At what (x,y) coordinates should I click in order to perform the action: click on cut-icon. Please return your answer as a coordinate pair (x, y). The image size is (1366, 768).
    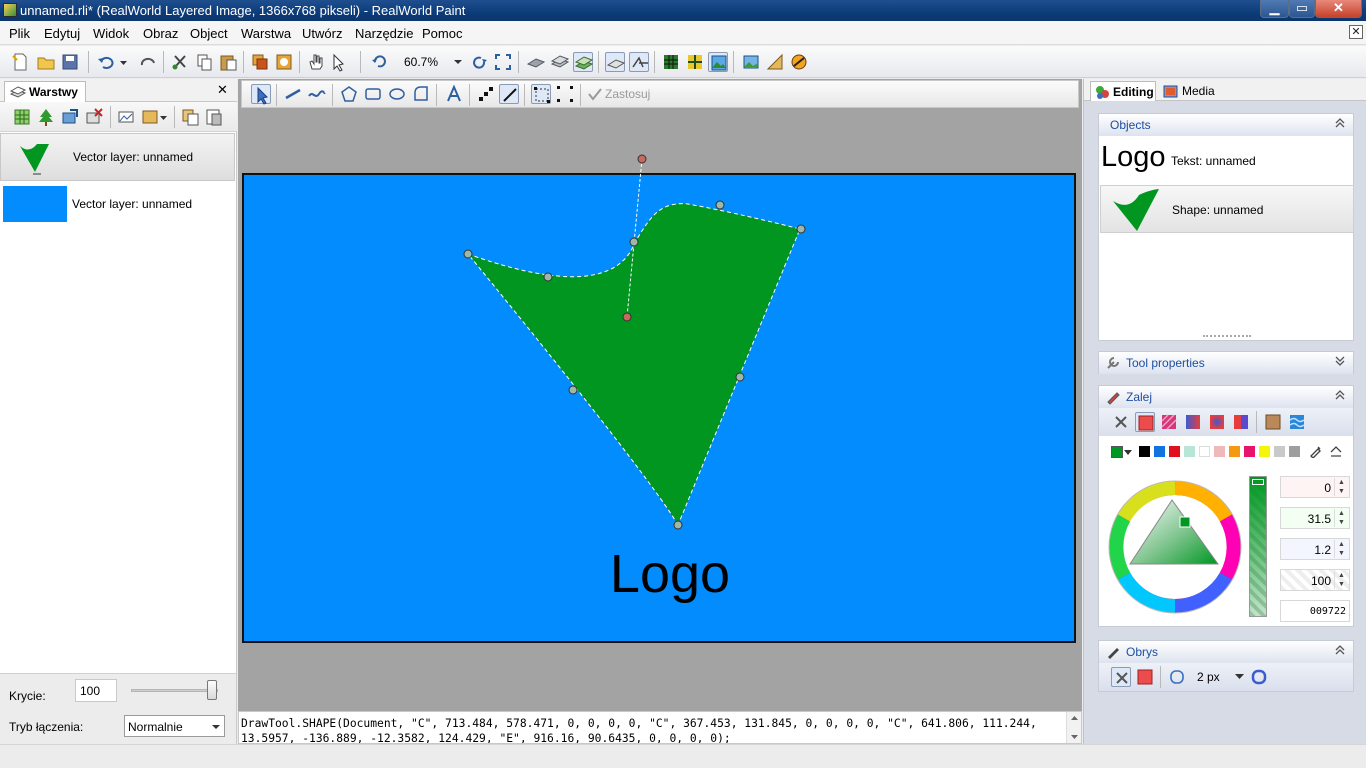
    Looking at the image, I should click on (180, 62).